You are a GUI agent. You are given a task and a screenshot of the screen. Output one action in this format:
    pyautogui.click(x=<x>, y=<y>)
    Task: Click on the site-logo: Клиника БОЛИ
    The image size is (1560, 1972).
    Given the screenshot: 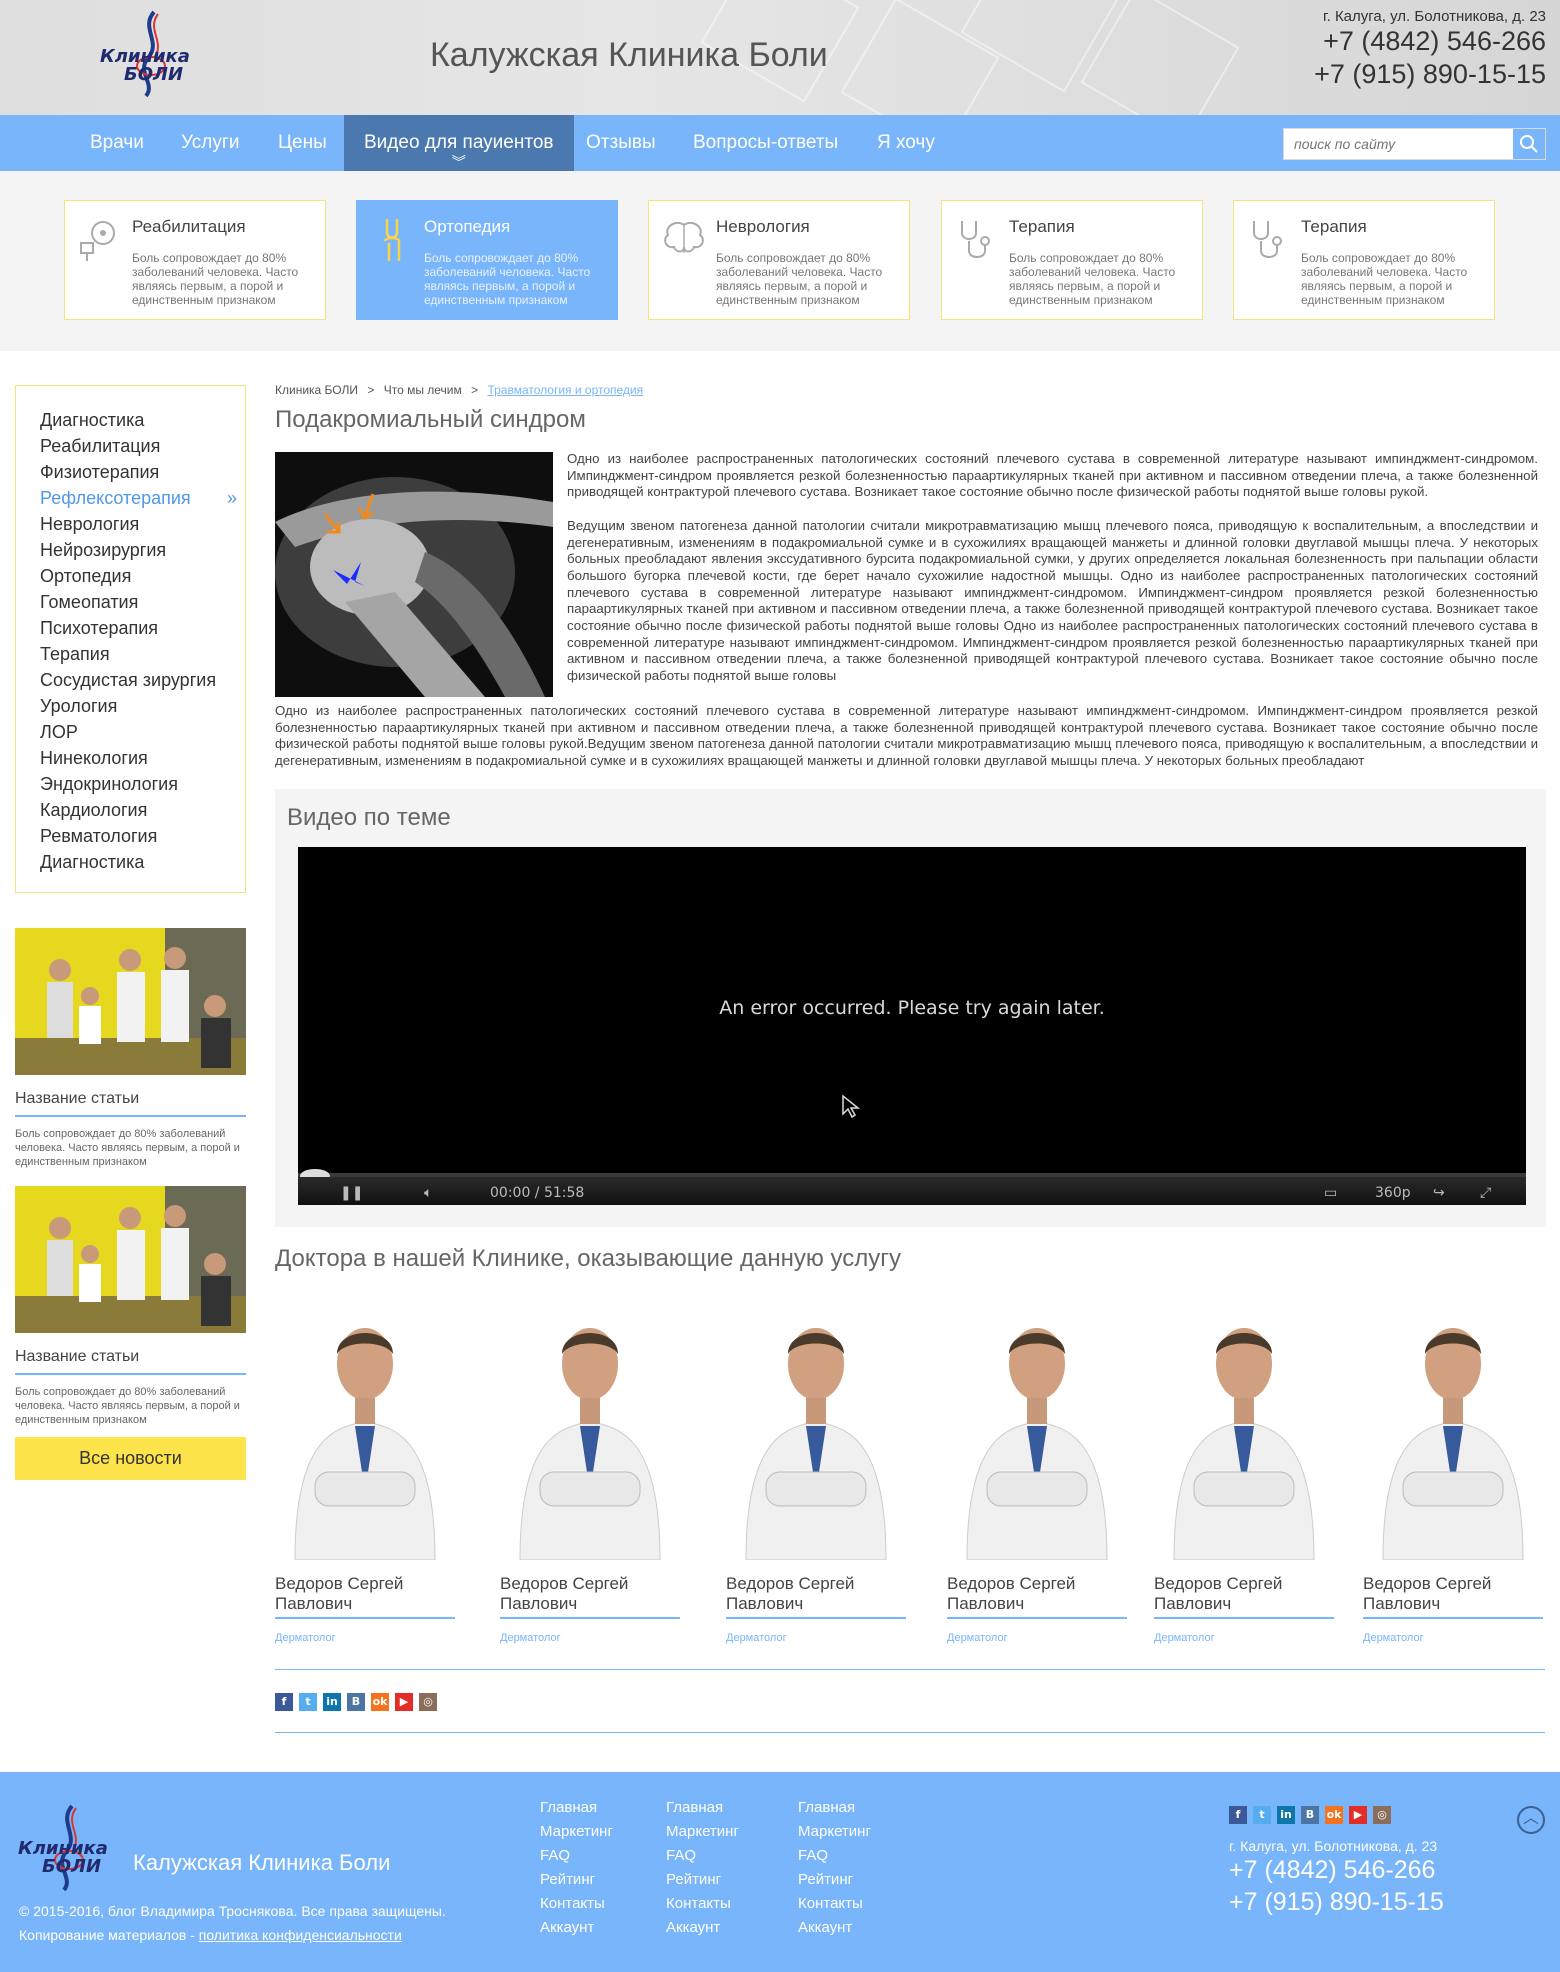 What is the action you would take?
    pyautogui.click(x=151, y=53)
    